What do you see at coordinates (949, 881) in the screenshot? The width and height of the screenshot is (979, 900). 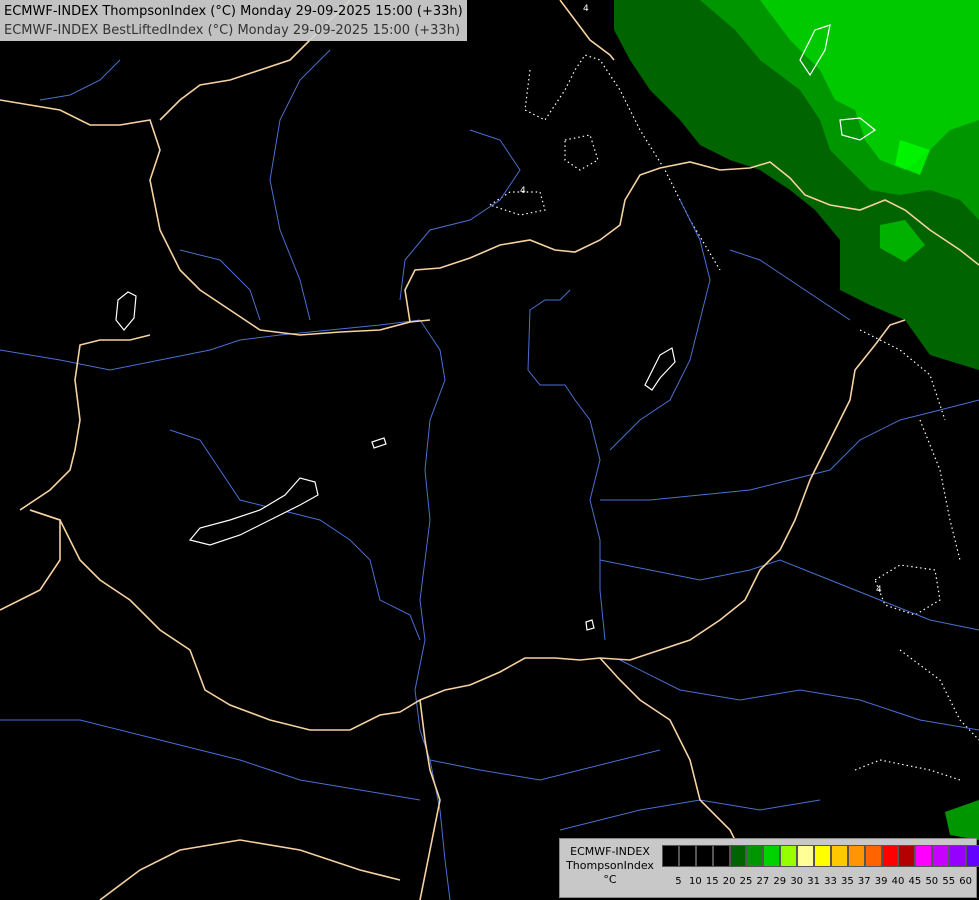 I see `legend-tick: 55` at bounding box center [949, 881].